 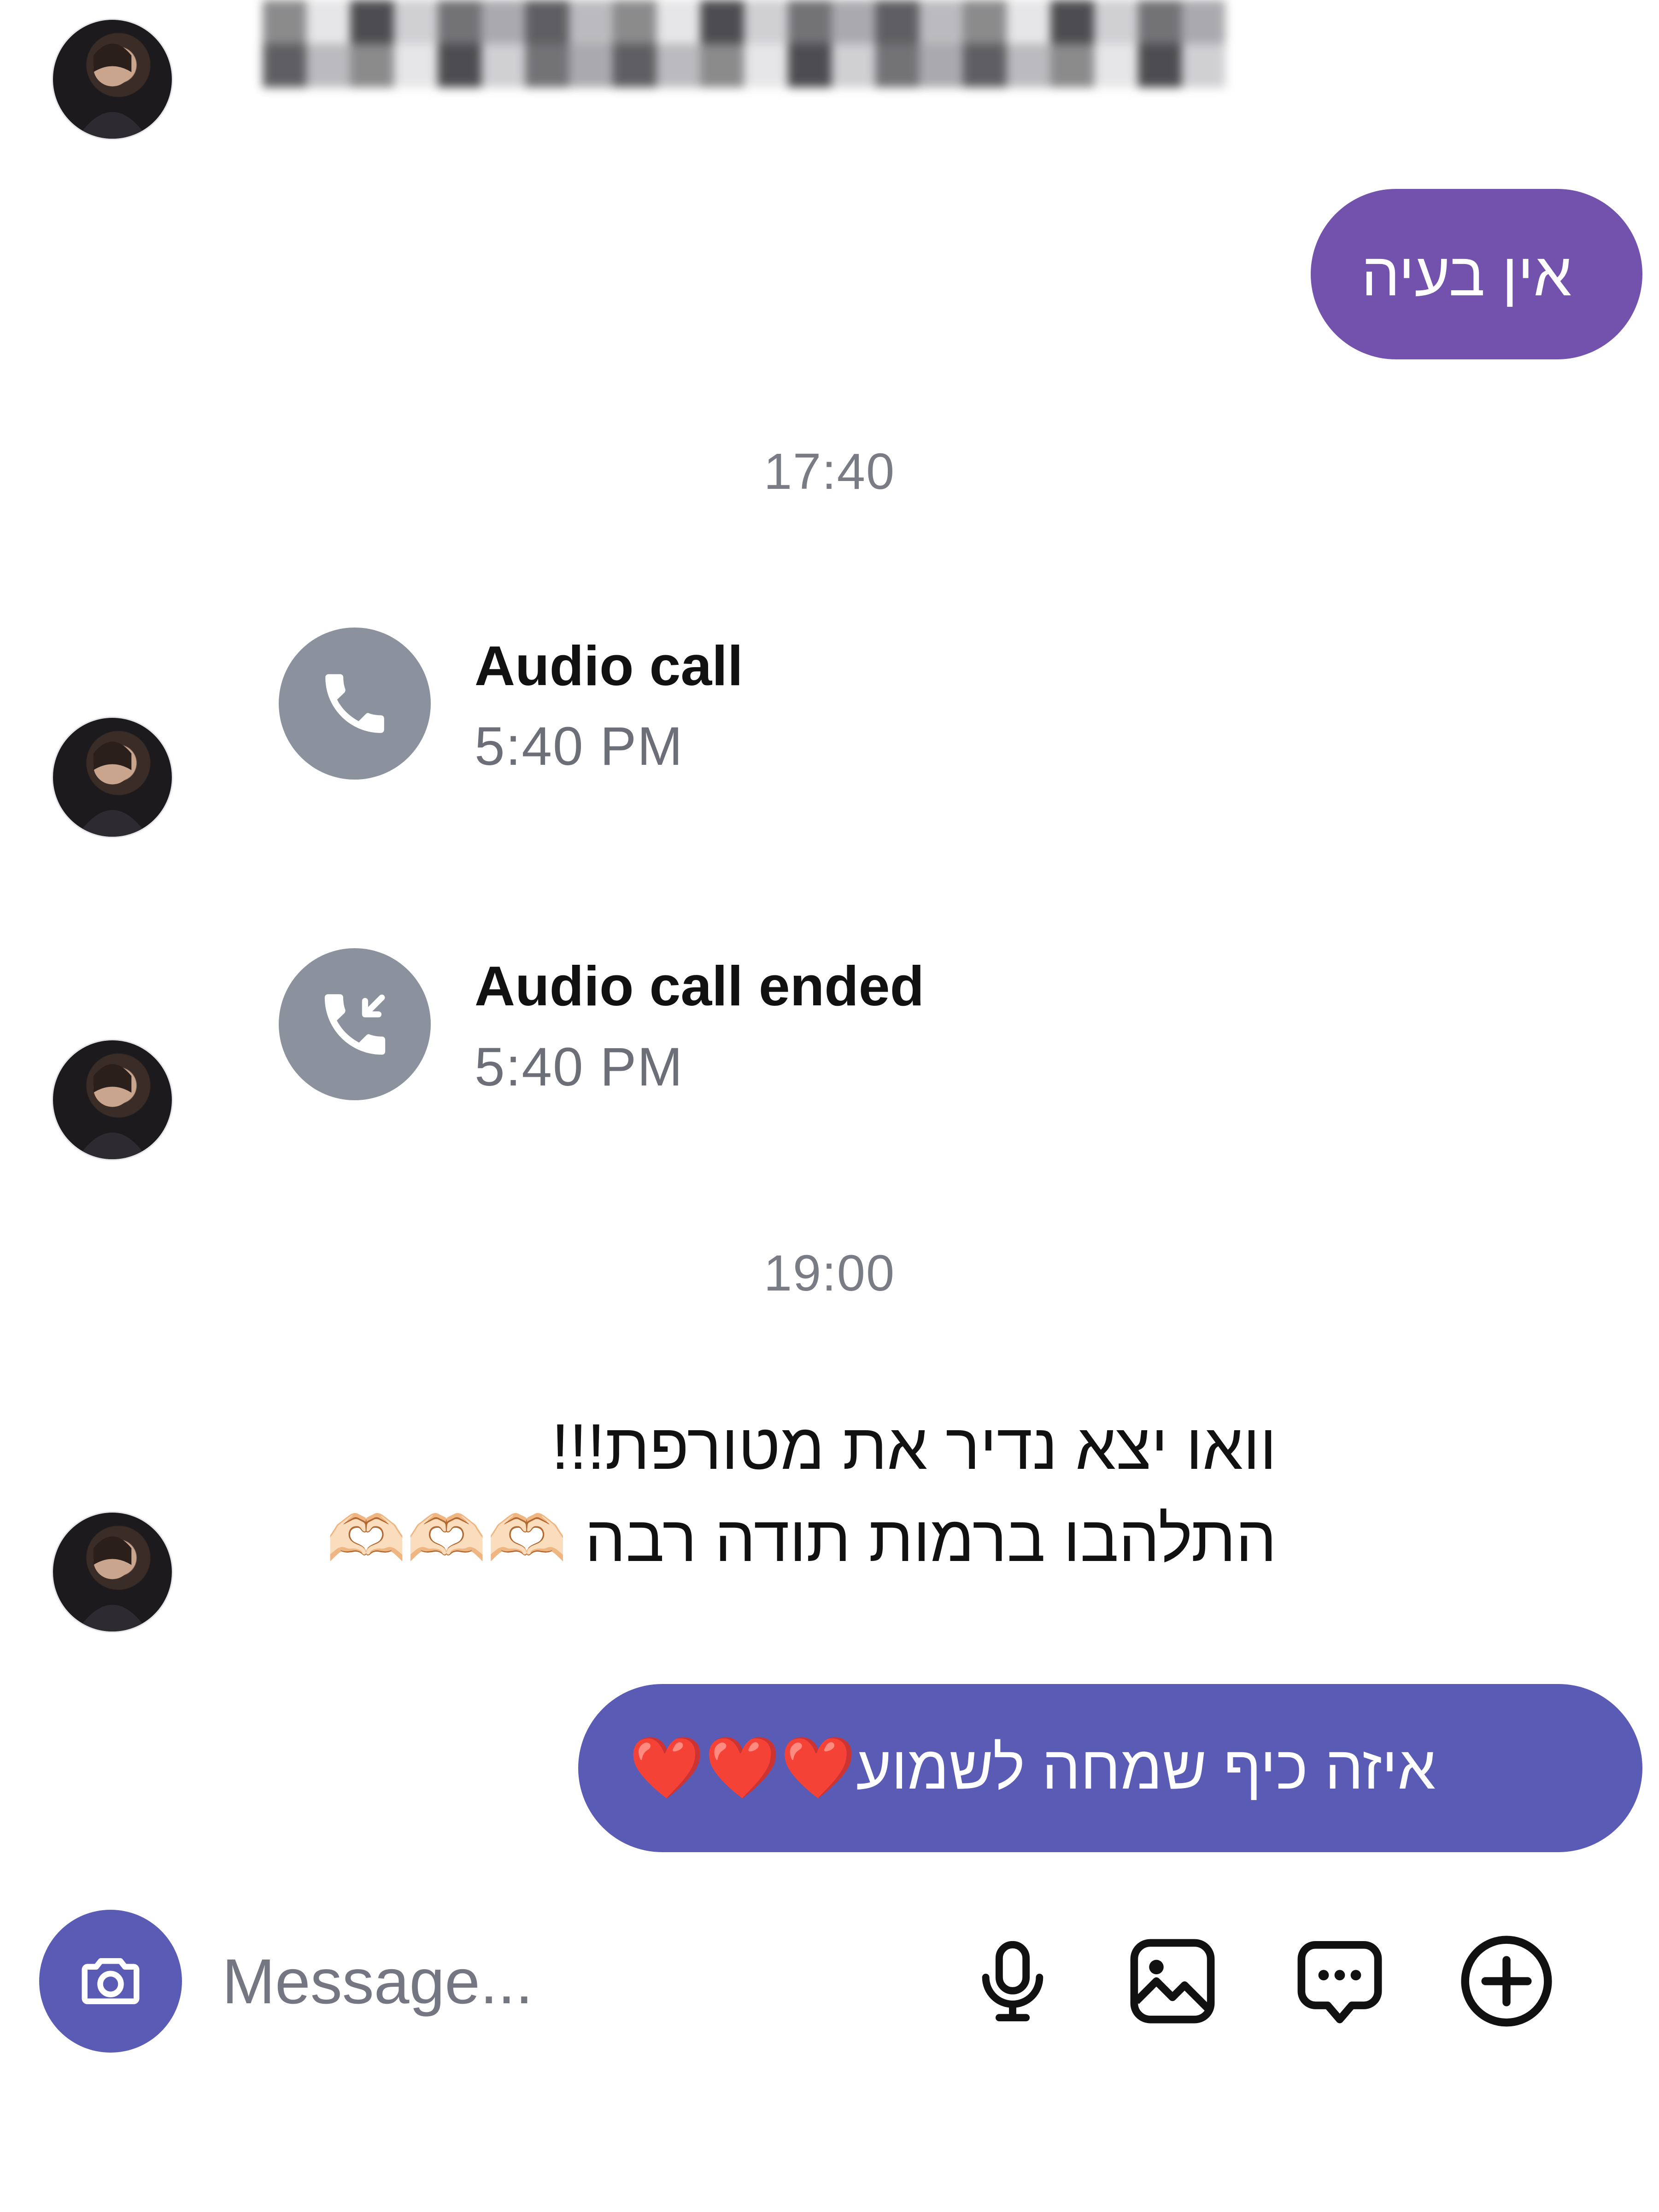 What do you see at coordinates (1172, 1981) in the screenshot?
I see `gallery-icon` at bounding box center [1172, 1981].